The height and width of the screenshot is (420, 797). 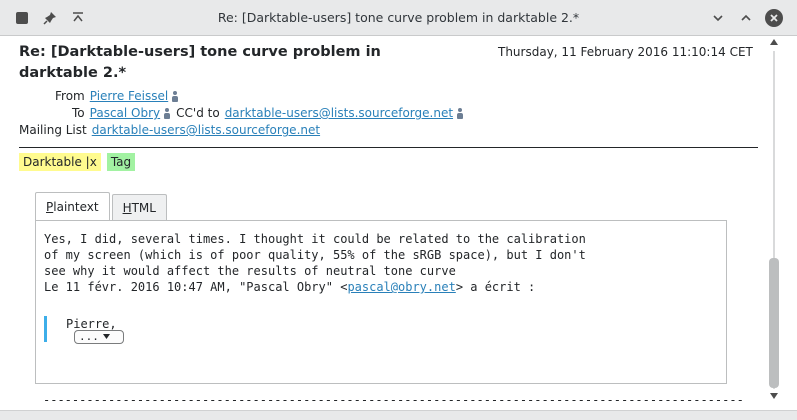 What do you see at coordinates (401, 287) in the screenshot?
I see `attribution-email-link: pascal@obry.net` at bounding box center [401, 287].